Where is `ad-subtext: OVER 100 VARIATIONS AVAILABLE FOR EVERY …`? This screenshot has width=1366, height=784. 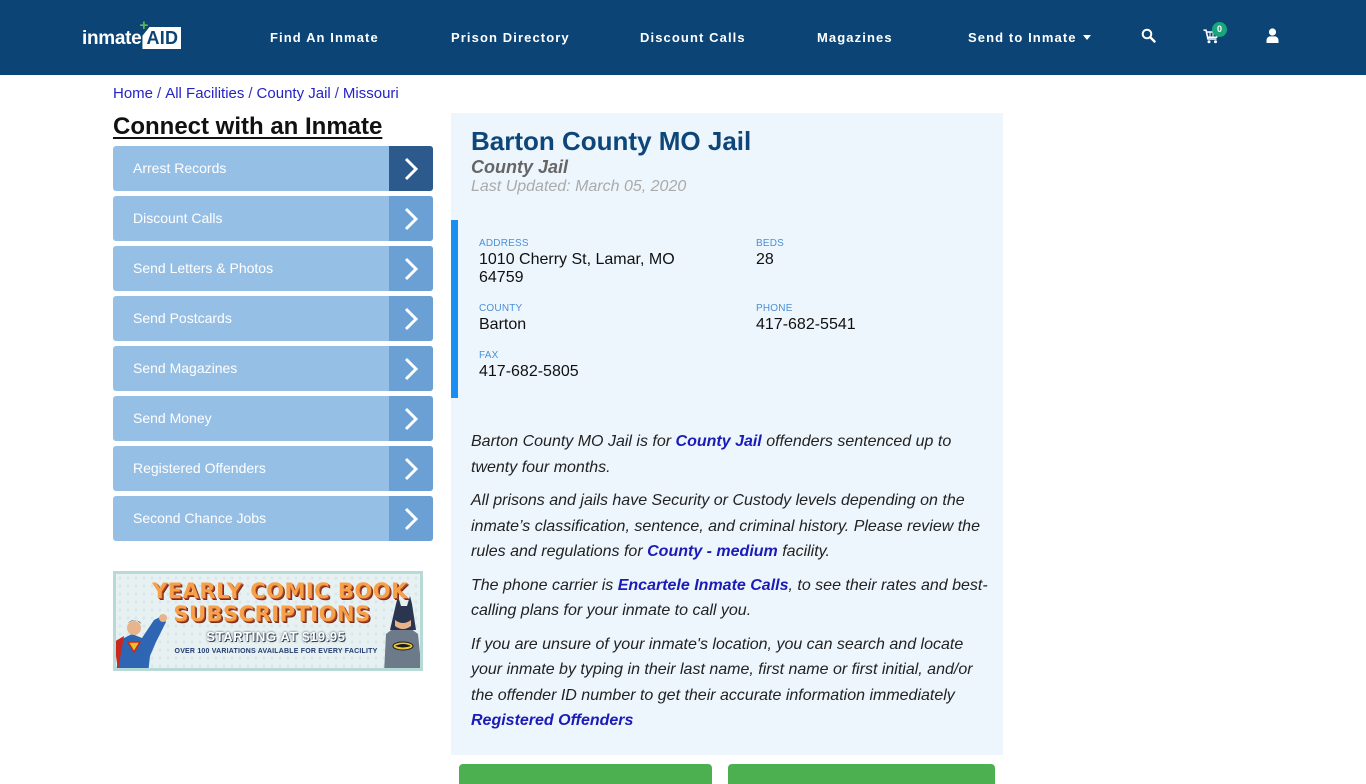
ad-subtext: OVER 100 VARIATIONS AVAILABLE FOR EVERY … is located at coordinates (276, 651).